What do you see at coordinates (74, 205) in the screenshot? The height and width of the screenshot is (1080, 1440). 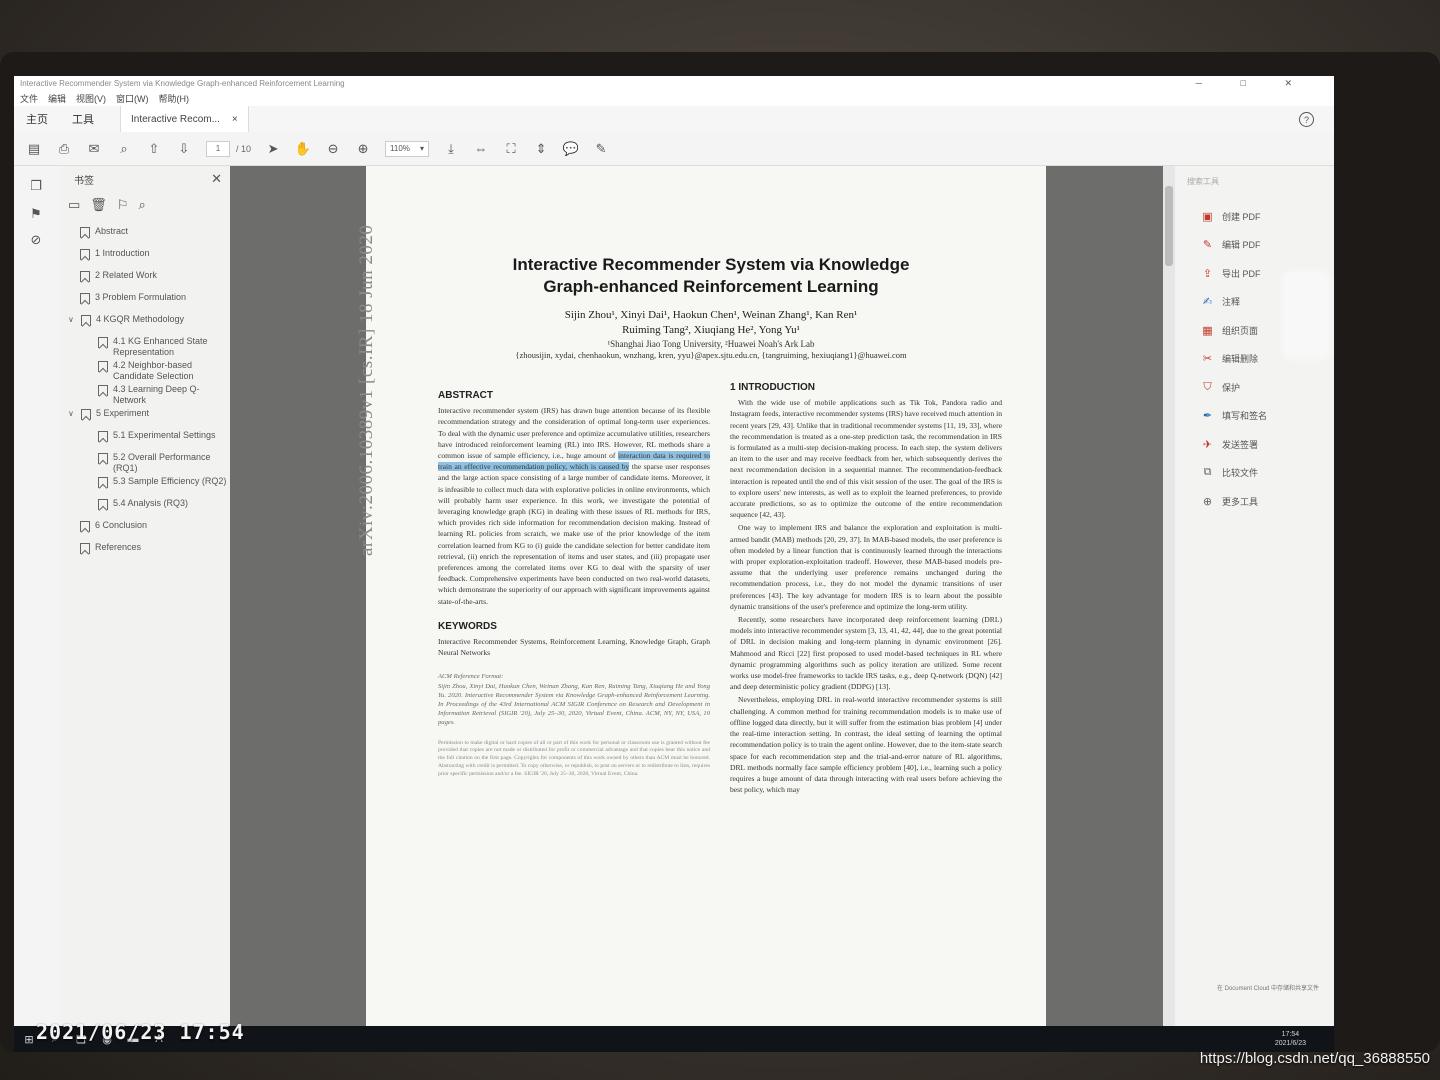 I see `options-icon: ▭` at bounding box center [74, 205].